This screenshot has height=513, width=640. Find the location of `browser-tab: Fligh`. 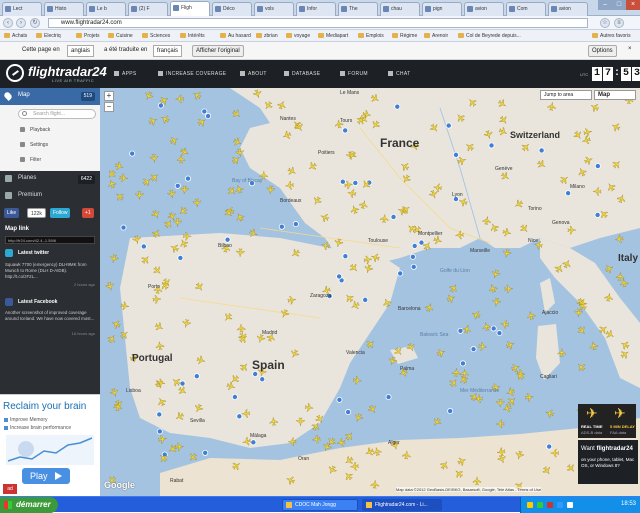

browser-tab: Fligh is located at coordinates (190, 8).